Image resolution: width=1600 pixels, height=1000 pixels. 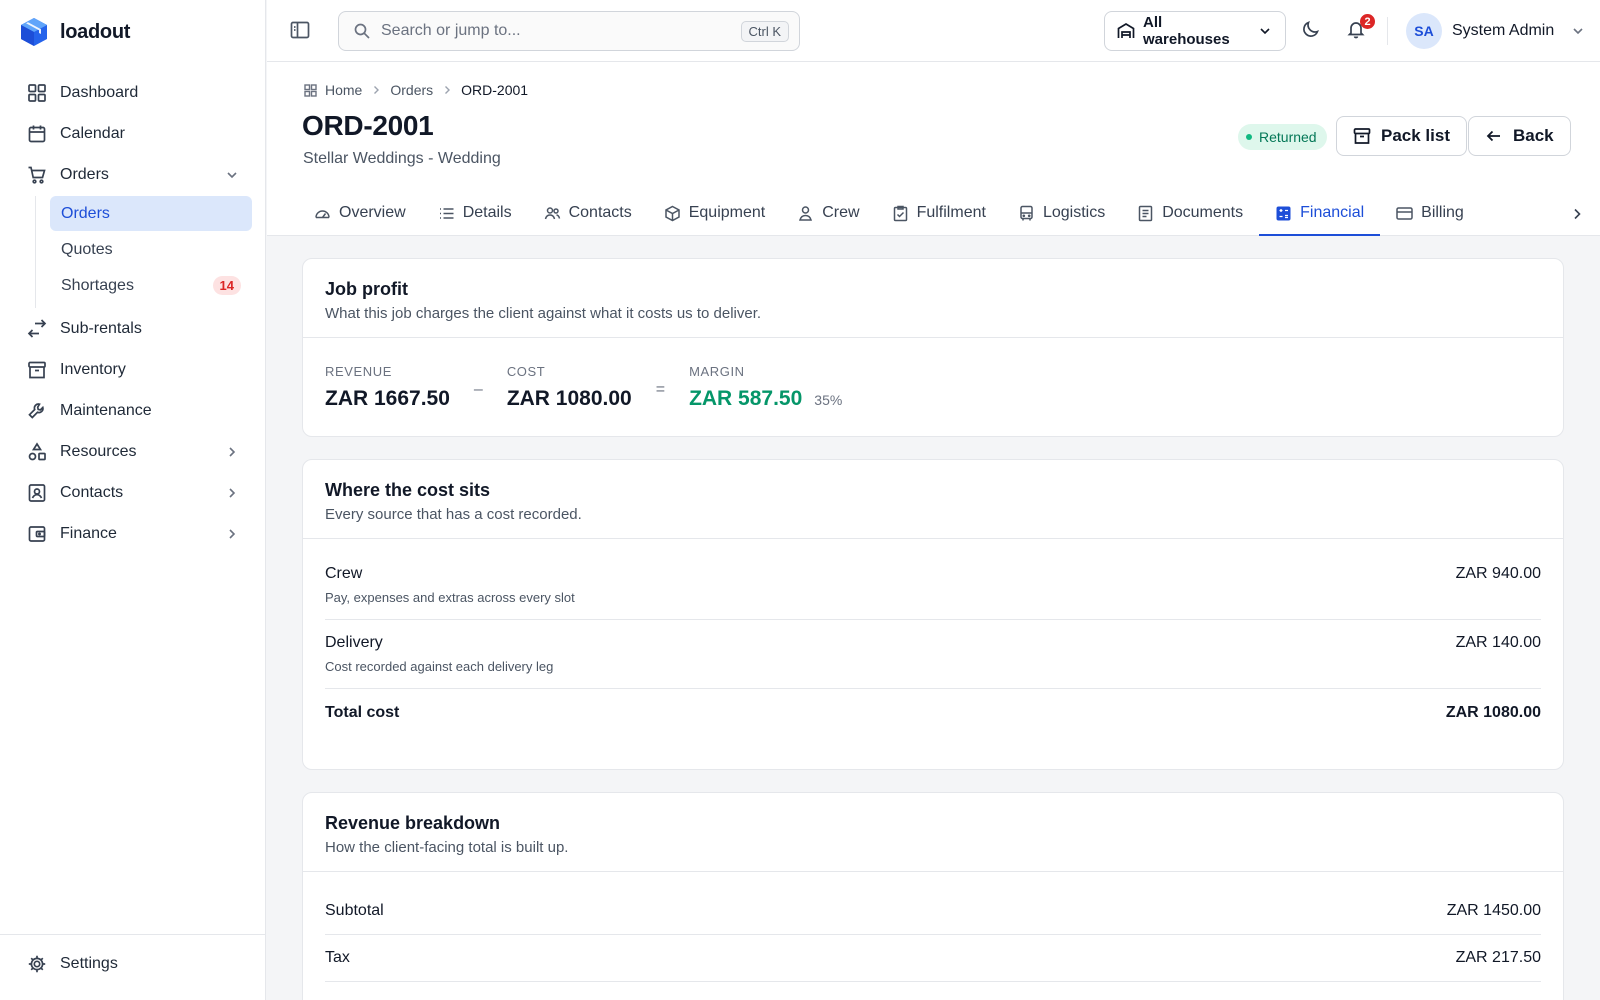 What do you see at coordinates (475, 214) in the screenshot?
I see `tab-details: Details` at bounding box center [475, 214].